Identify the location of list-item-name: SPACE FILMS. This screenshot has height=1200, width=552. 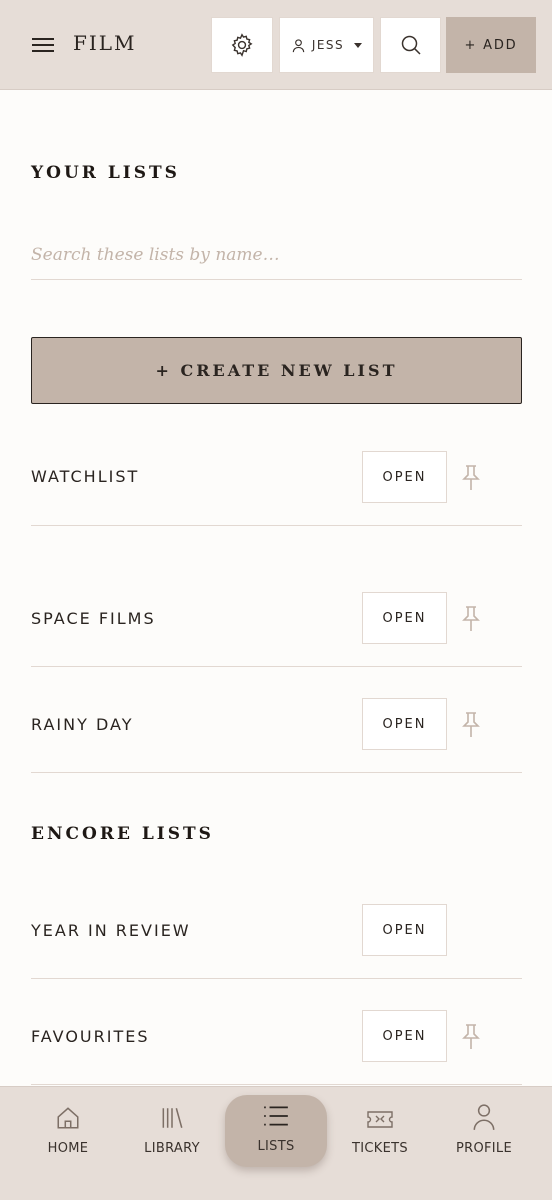
(93, 618).